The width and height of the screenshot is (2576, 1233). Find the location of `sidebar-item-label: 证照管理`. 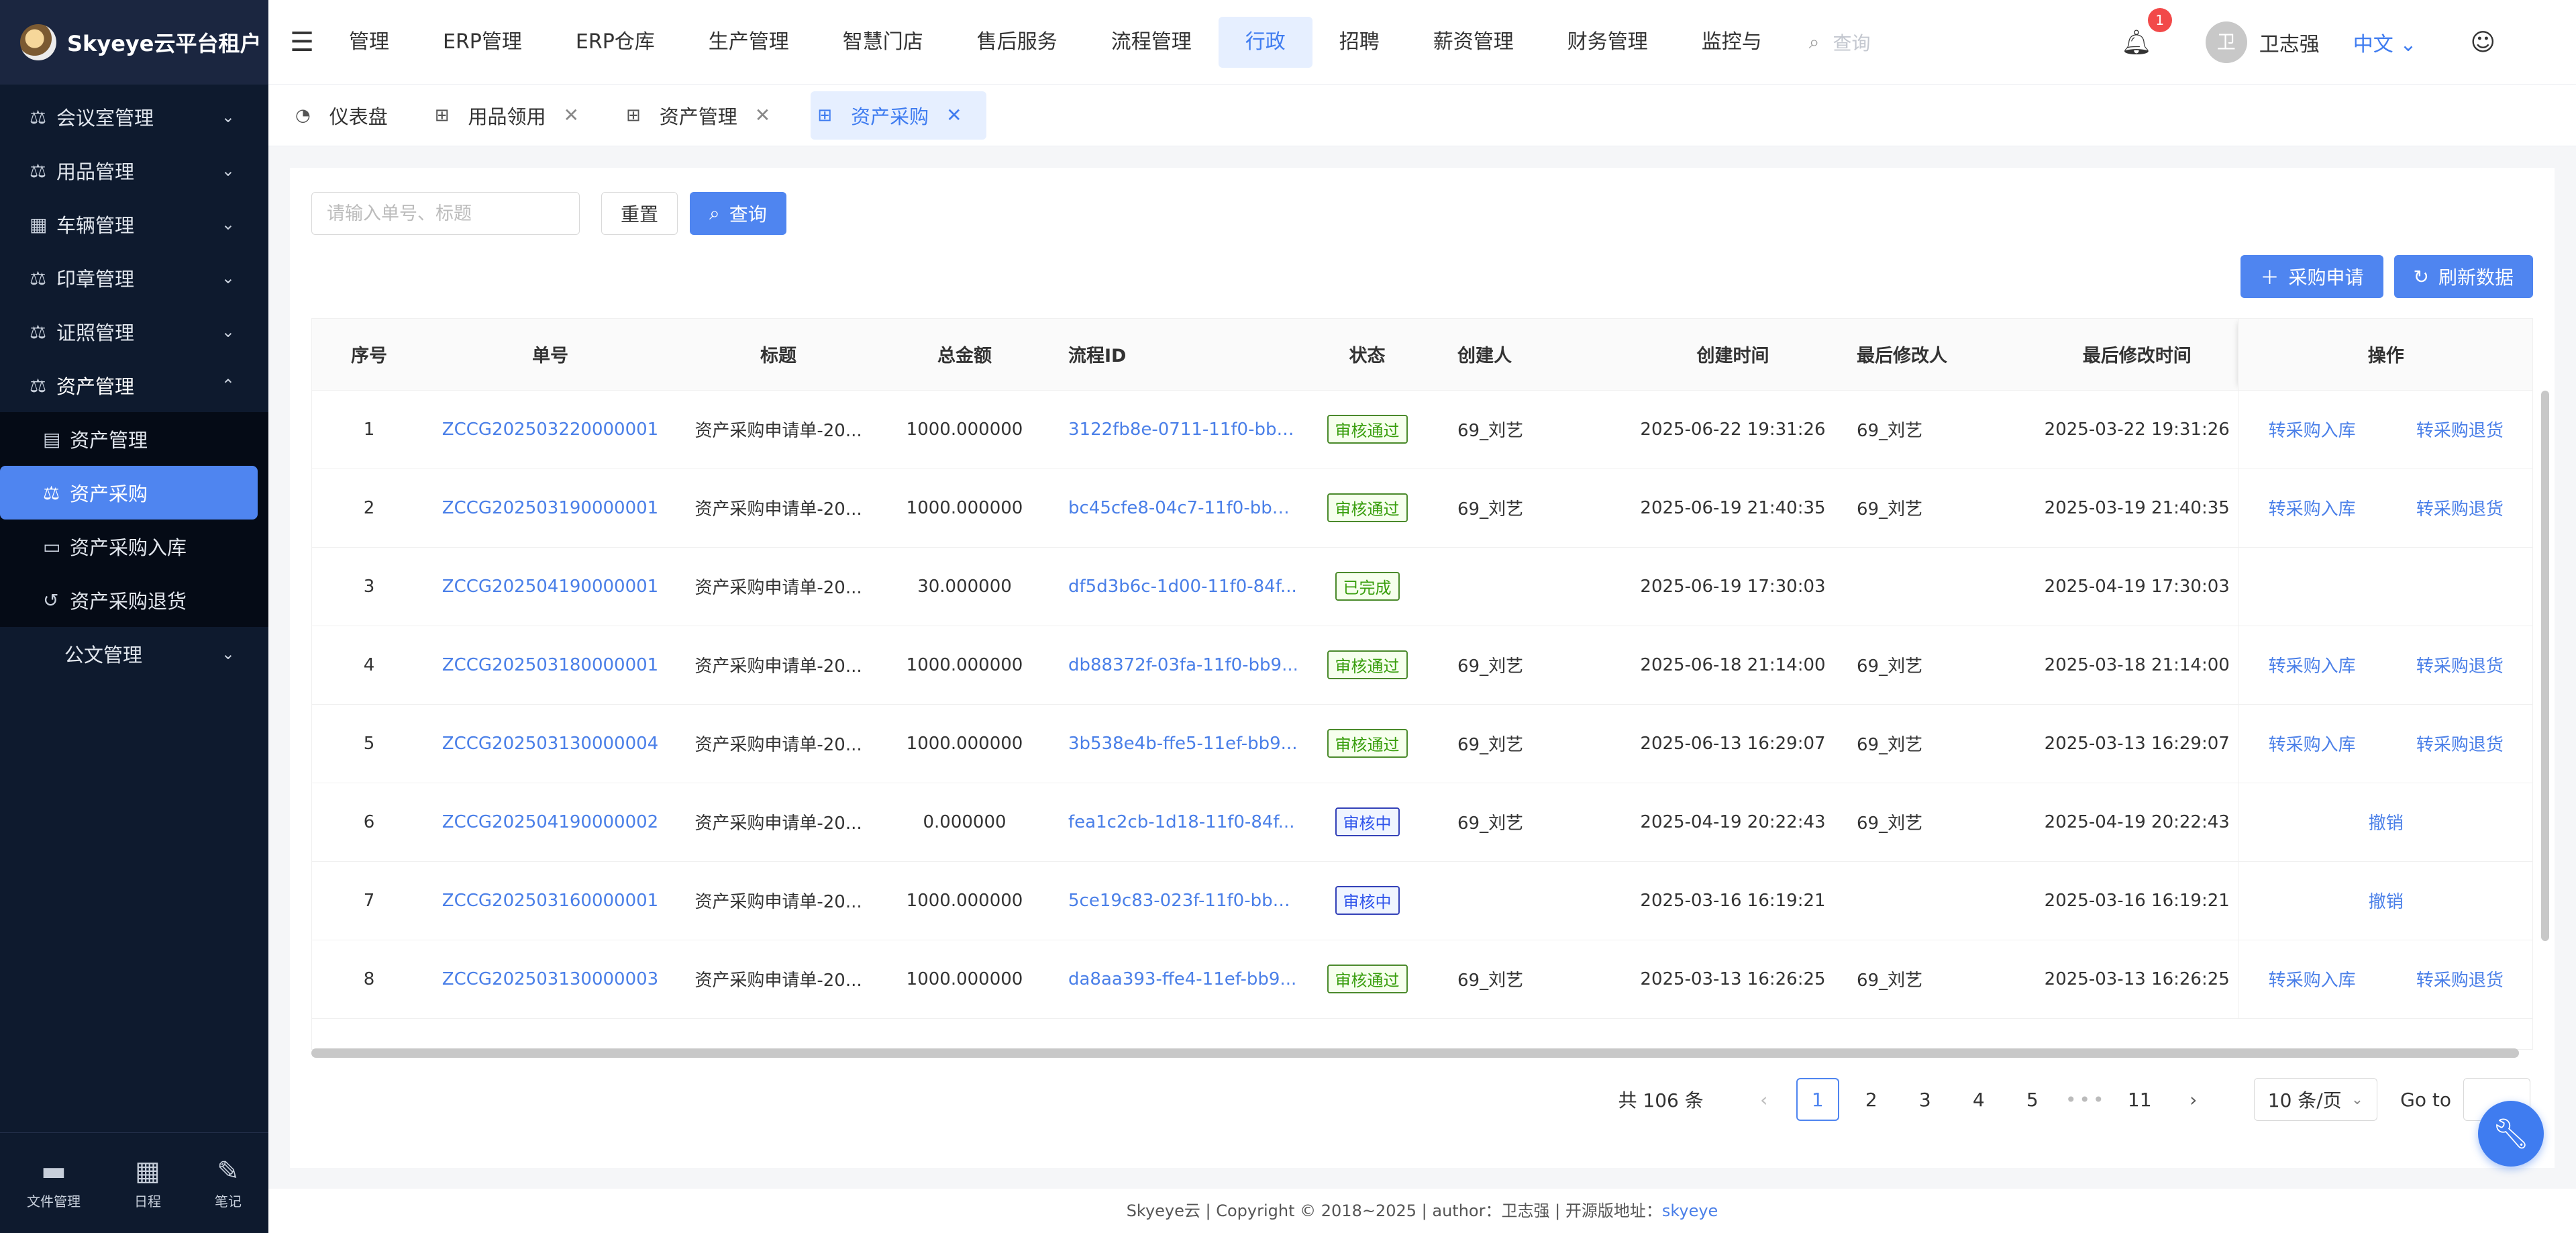

sidebar-item-label: 证照管理 is located at coordinates (95, 333).